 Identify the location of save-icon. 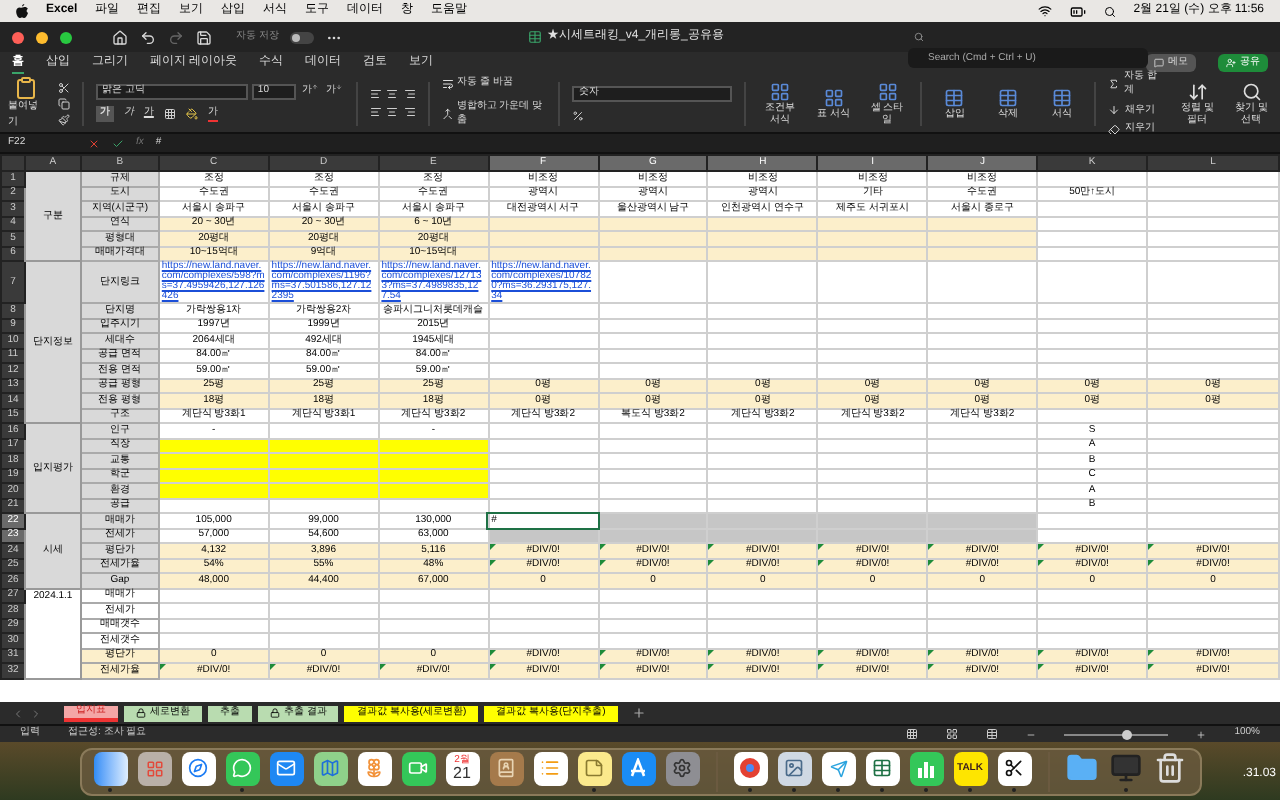
(204, 37).